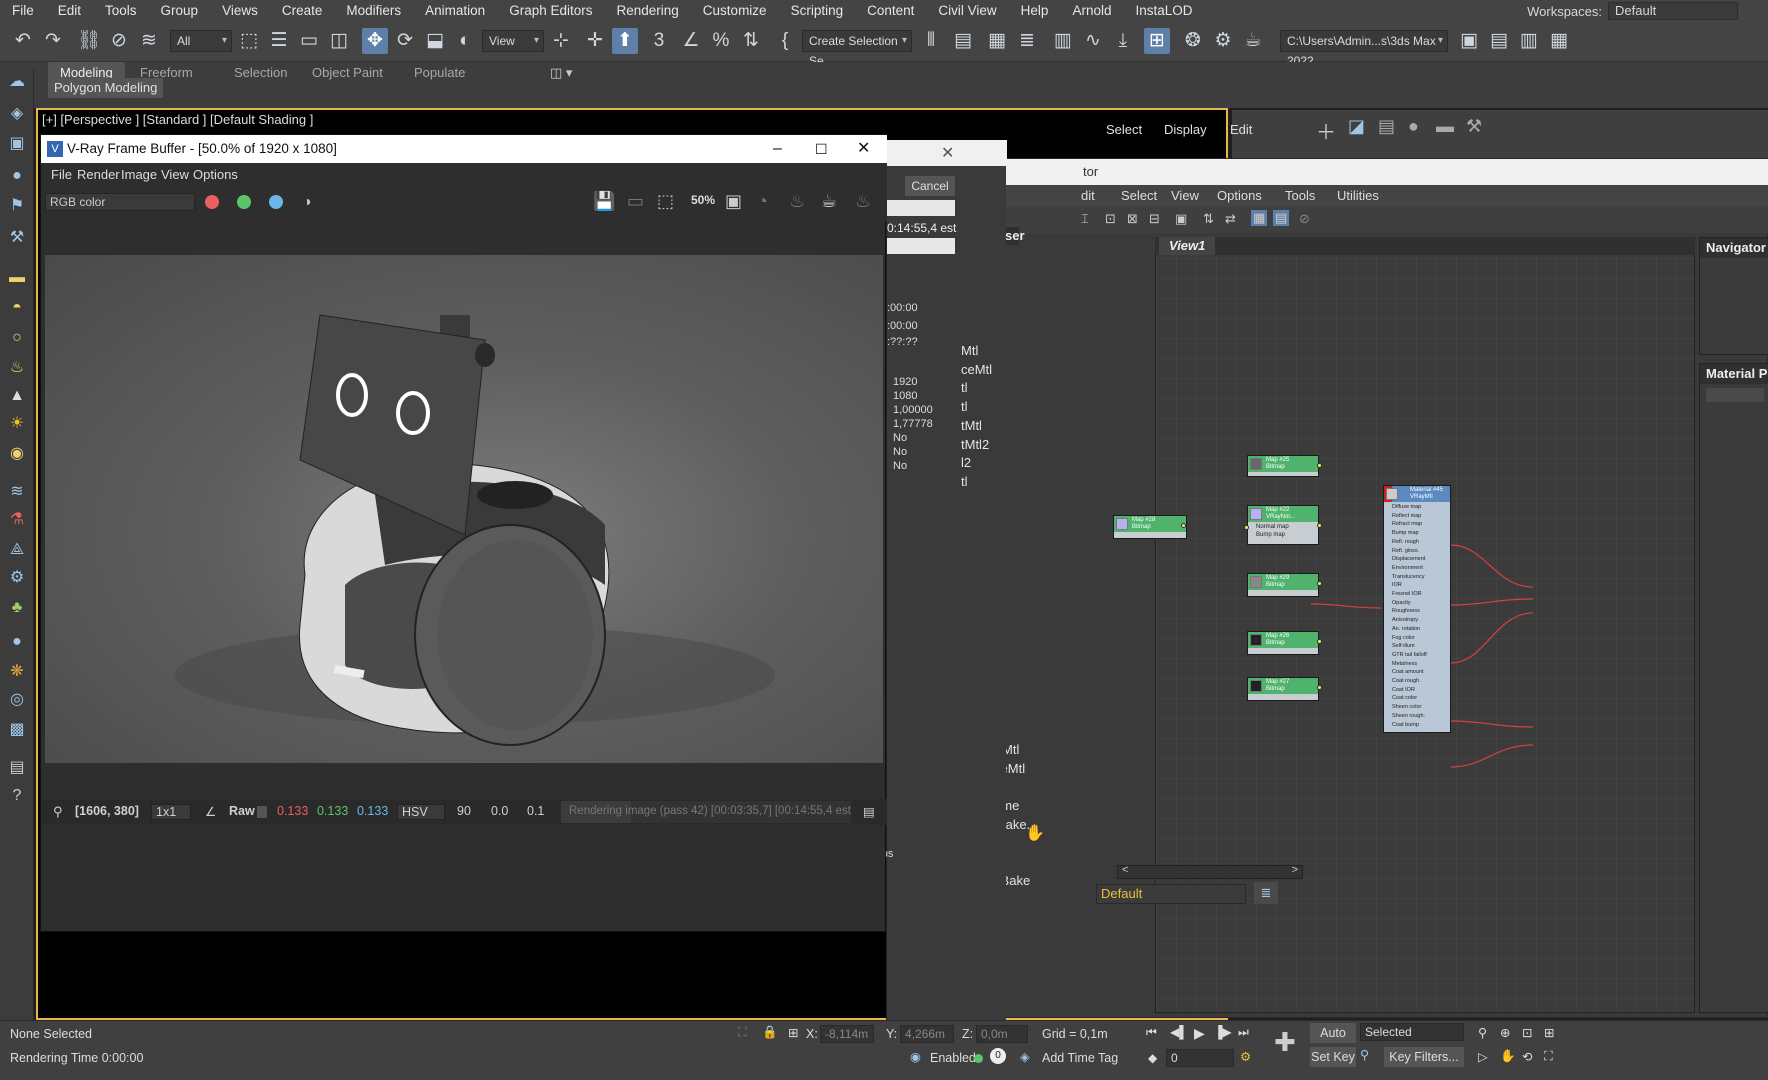  I want to click on set-key-icon: ✚, so click(1285, 1042).